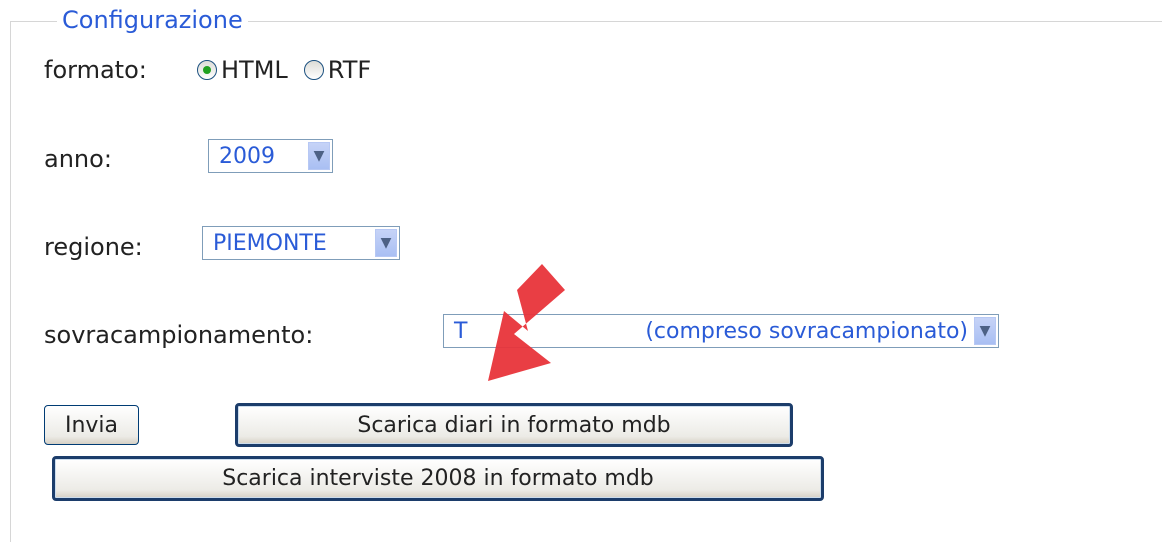 Image resolution: width=1162 pixels, height=542 pixels. What do you see at coordinates (461, 331) in the screenshot?
I see `sovracampionamento-value-start: T` at bounding box center [461, 331].